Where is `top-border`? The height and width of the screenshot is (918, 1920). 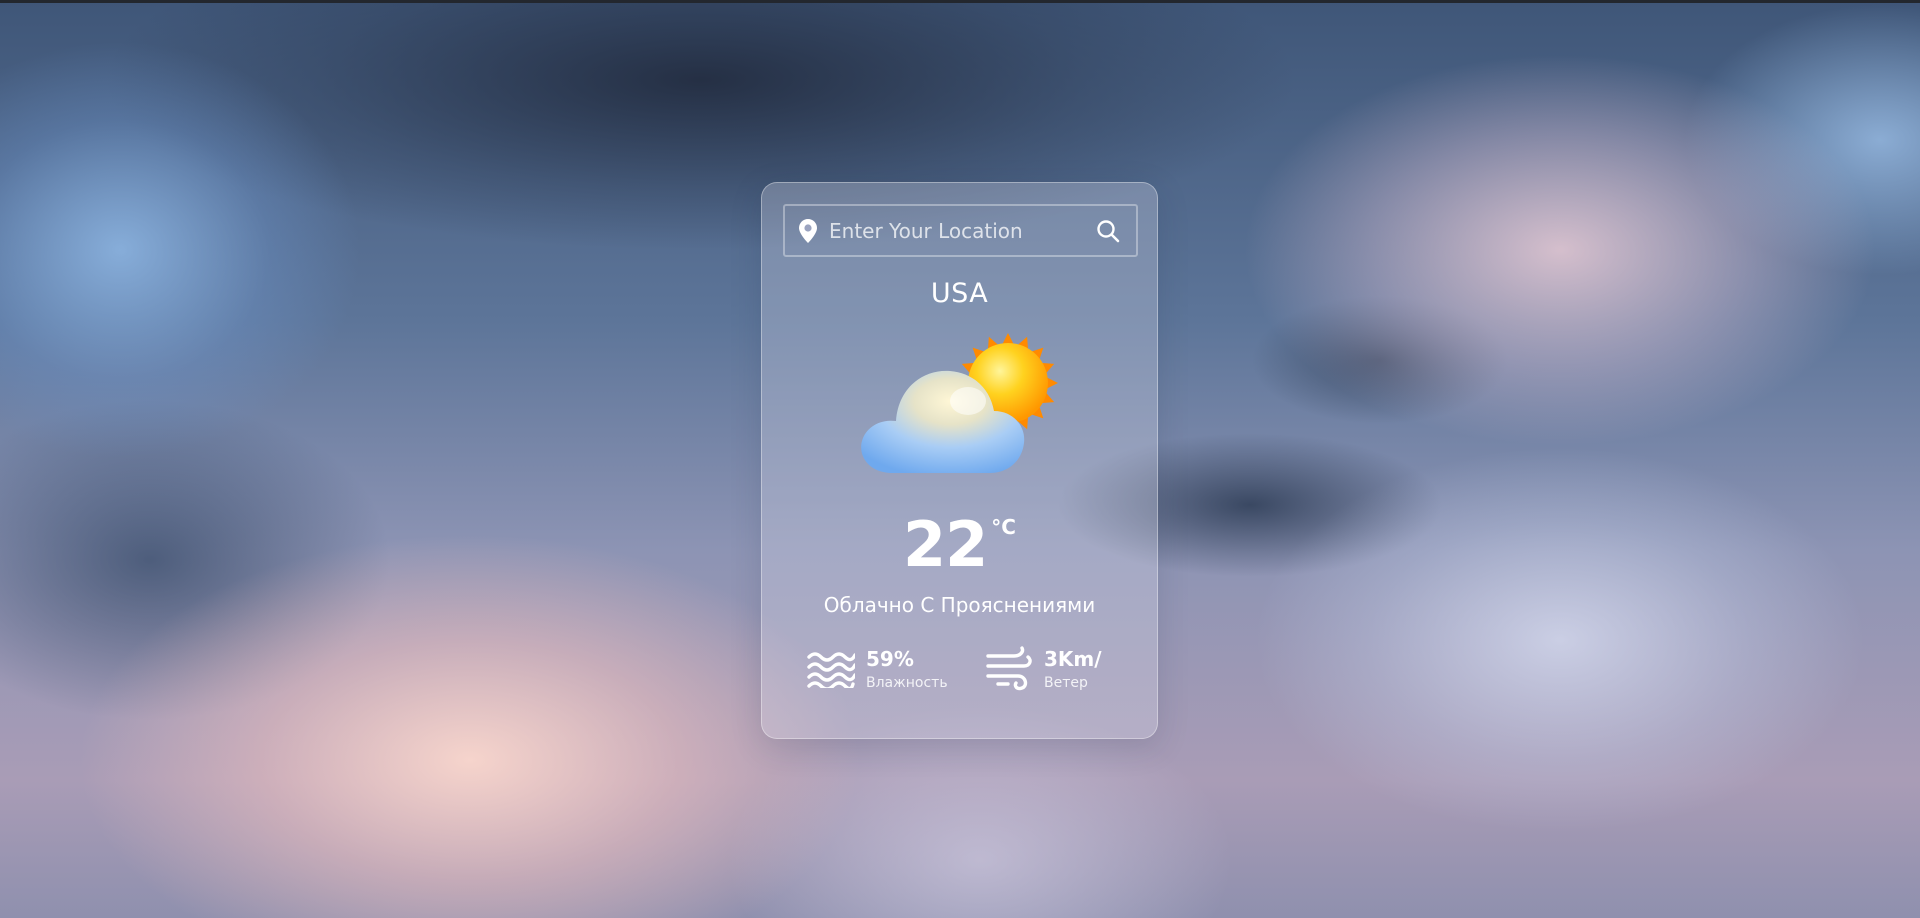
top-border is located at coordinates (960, 1).